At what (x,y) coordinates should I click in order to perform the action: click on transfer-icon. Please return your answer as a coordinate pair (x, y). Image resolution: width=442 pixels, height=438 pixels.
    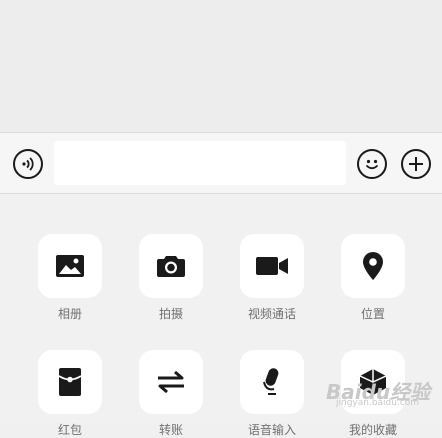
    Looking at the image, I should click on (171, 382).